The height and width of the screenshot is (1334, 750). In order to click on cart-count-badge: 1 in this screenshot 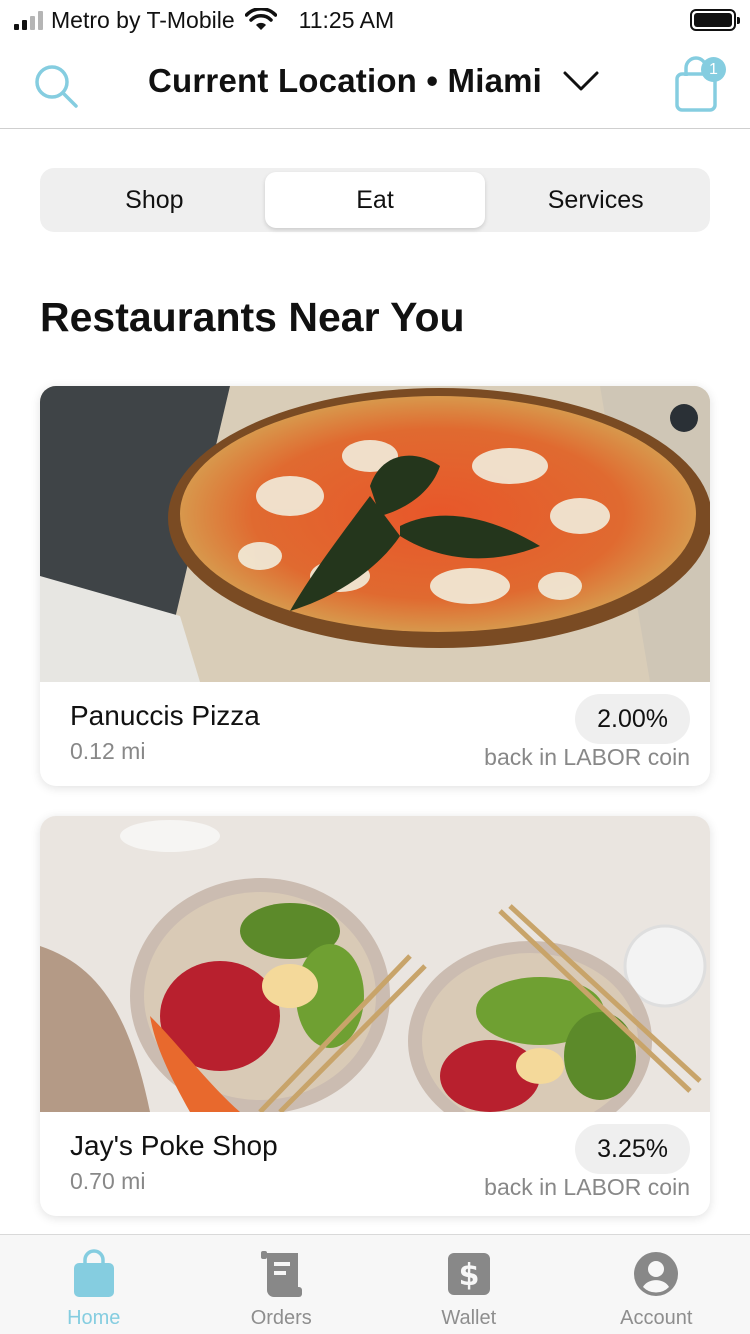, I will do `click(713, 69)`.